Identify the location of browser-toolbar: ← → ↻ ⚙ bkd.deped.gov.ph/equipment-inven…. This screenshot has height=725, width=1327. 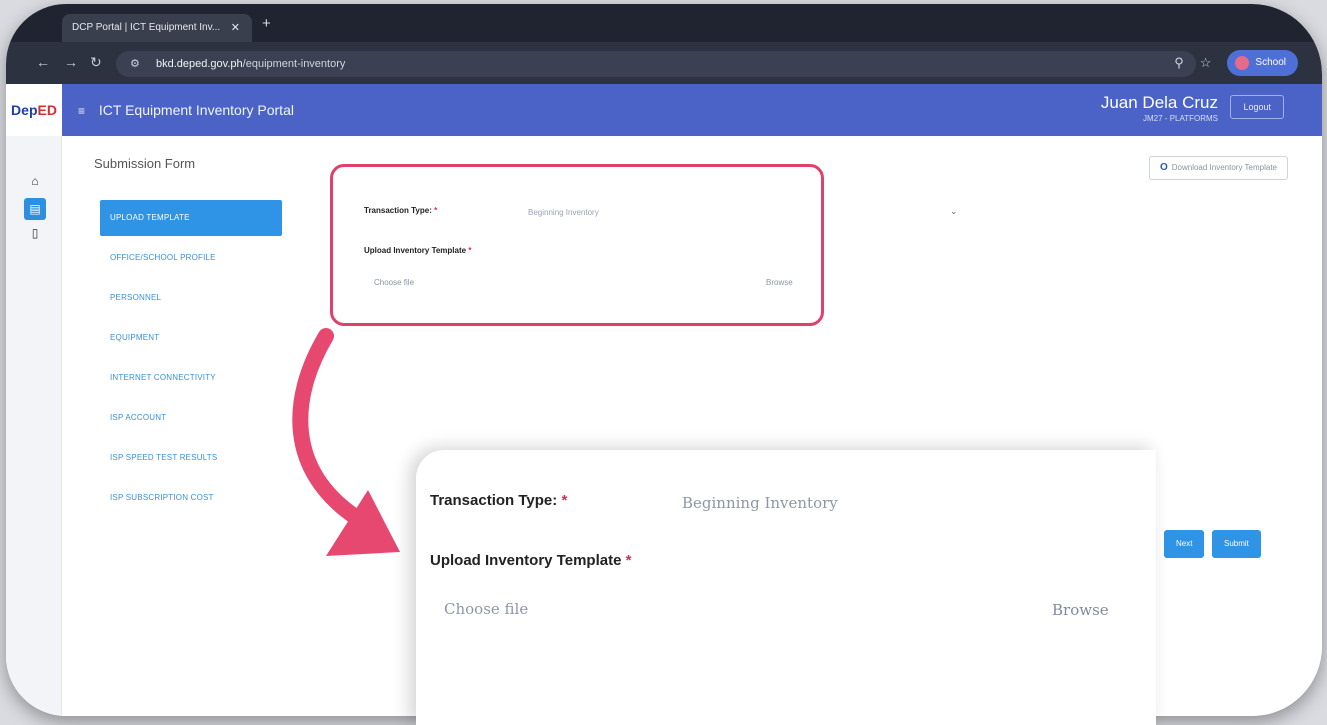
(664, 63).